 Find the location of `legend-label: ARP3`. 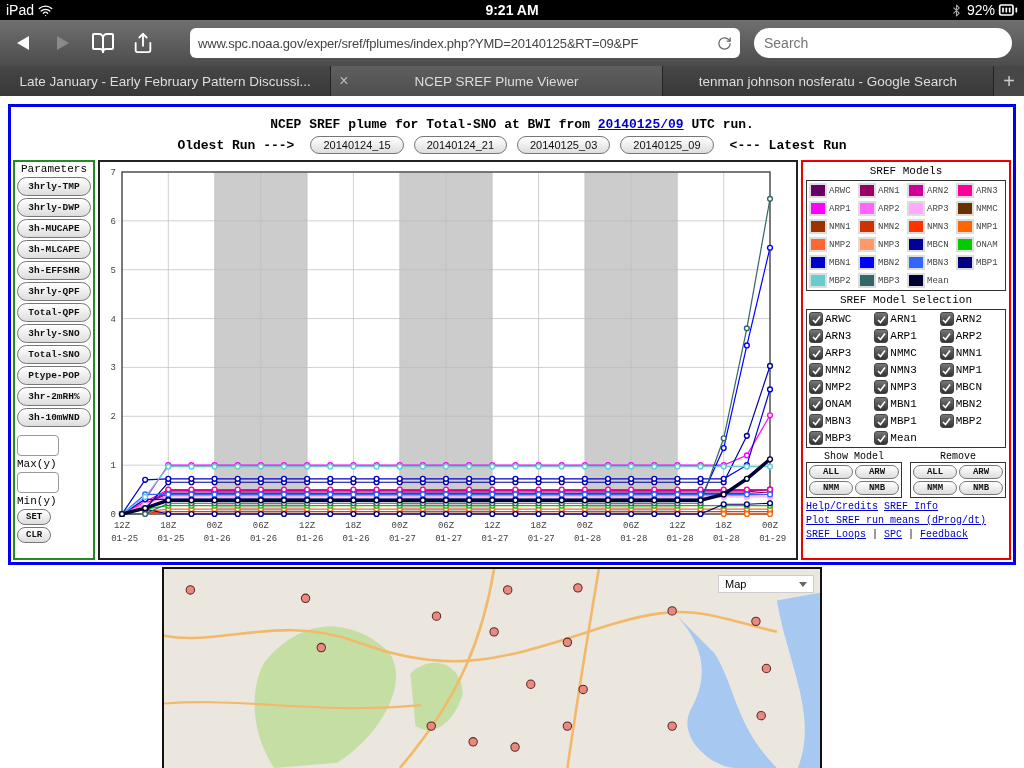

legend-label: ARP3 is located at coordinates (938, 208).